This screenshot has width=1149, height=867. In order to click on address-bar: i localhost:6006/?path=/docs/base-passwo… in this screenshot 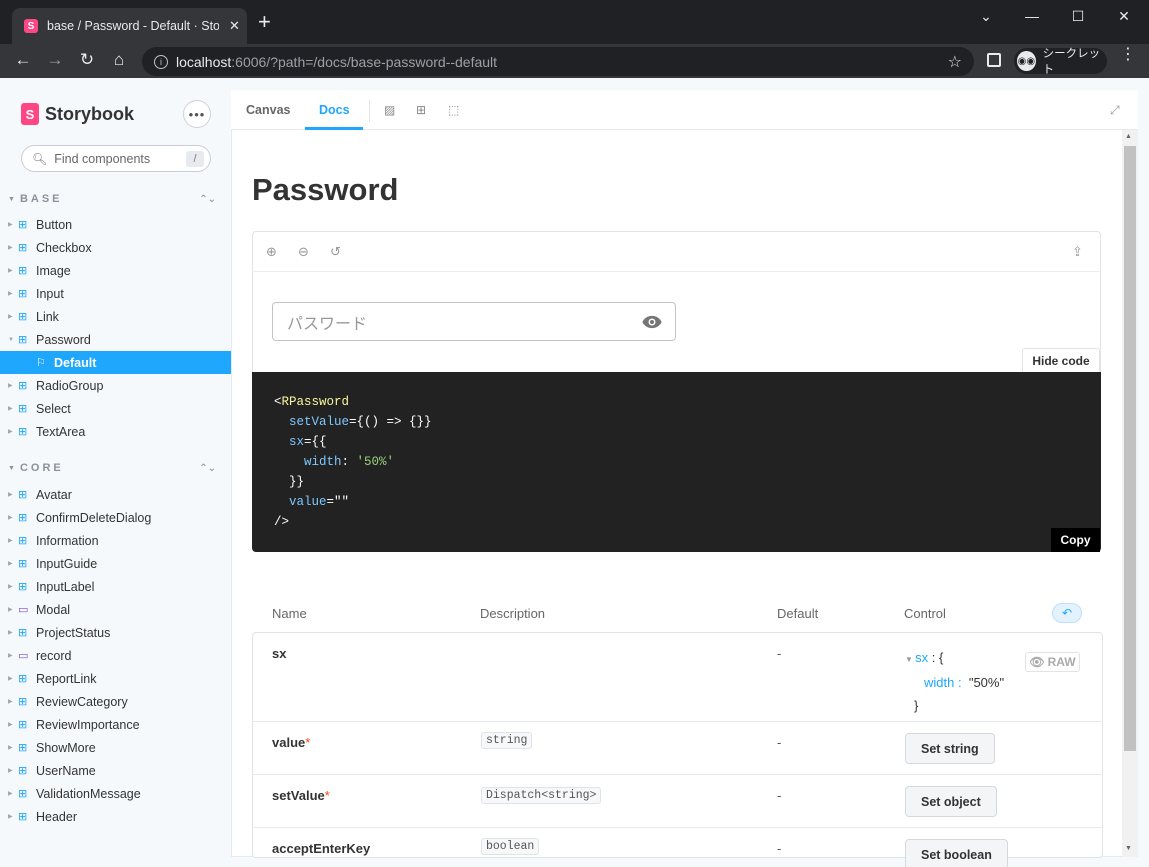, I will do `click(558, 61)`.